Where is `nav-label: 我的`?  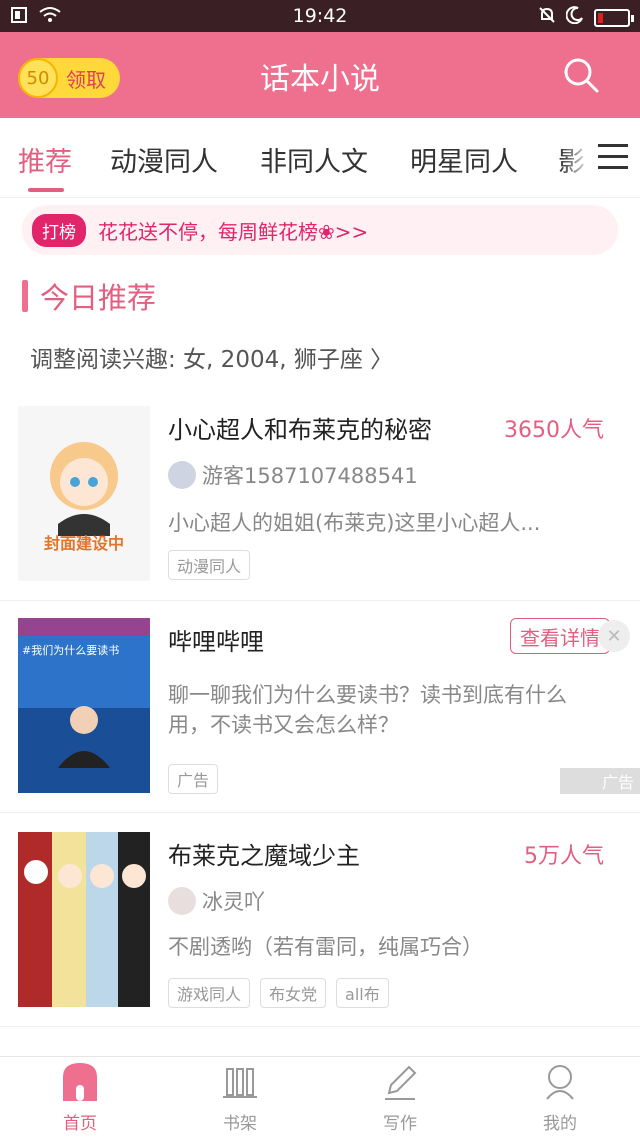 nav-label: 我的 is located at coordinates (560, 1124).